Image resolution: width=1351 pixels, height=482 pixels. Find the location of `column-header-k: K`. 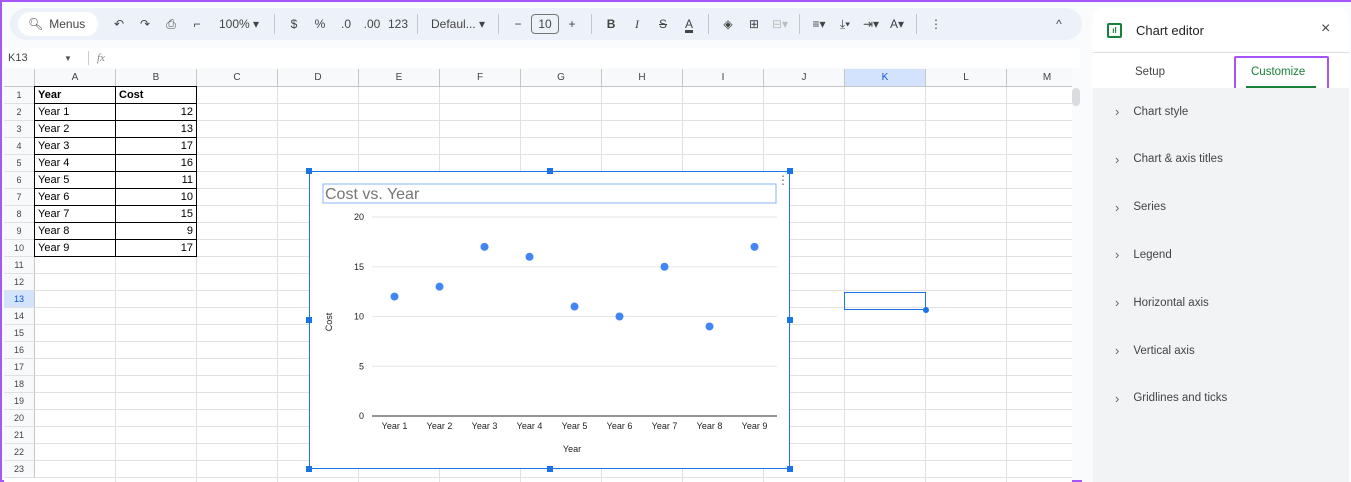

column-header-k: K is located at coordinates (885, 78).